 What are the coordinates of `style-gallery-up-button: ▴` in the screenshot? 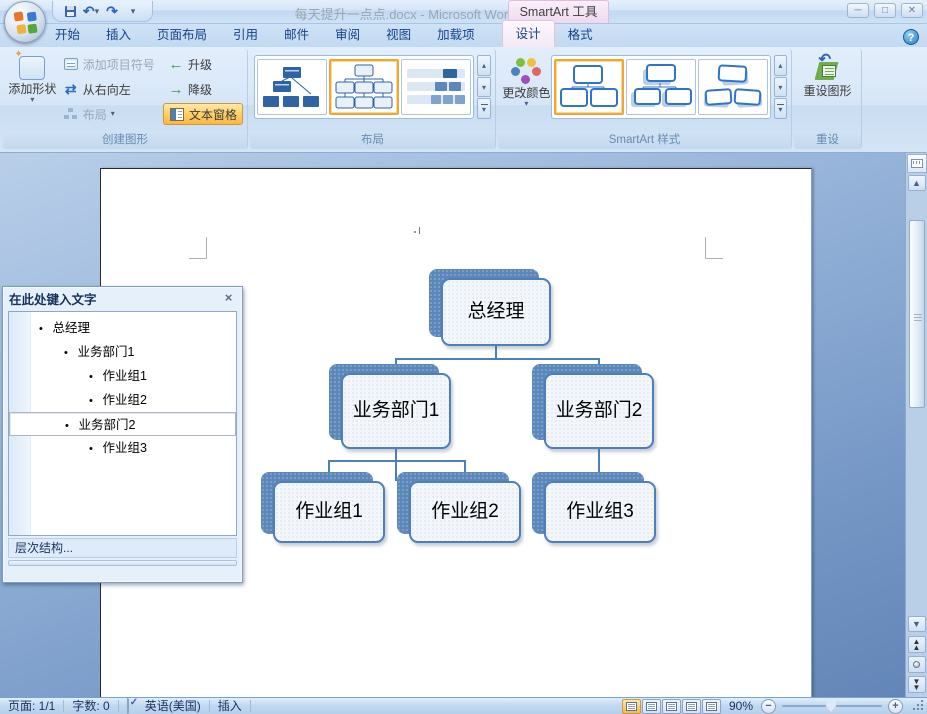 It's located at (780, 65).